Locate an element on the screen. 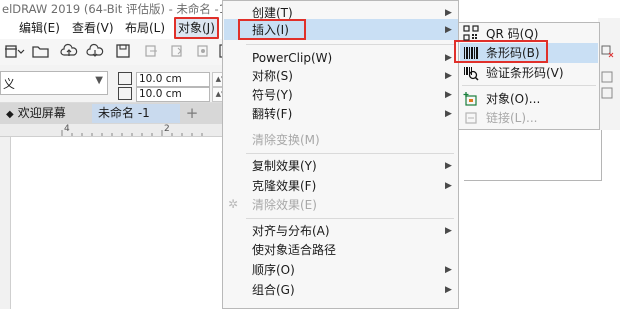 The height and width of the screenshot is (309, 620). window-title: elDRAW 2019 (64-Bit 评估版) - 未命名 -1 is located at coordinates (114, 9).